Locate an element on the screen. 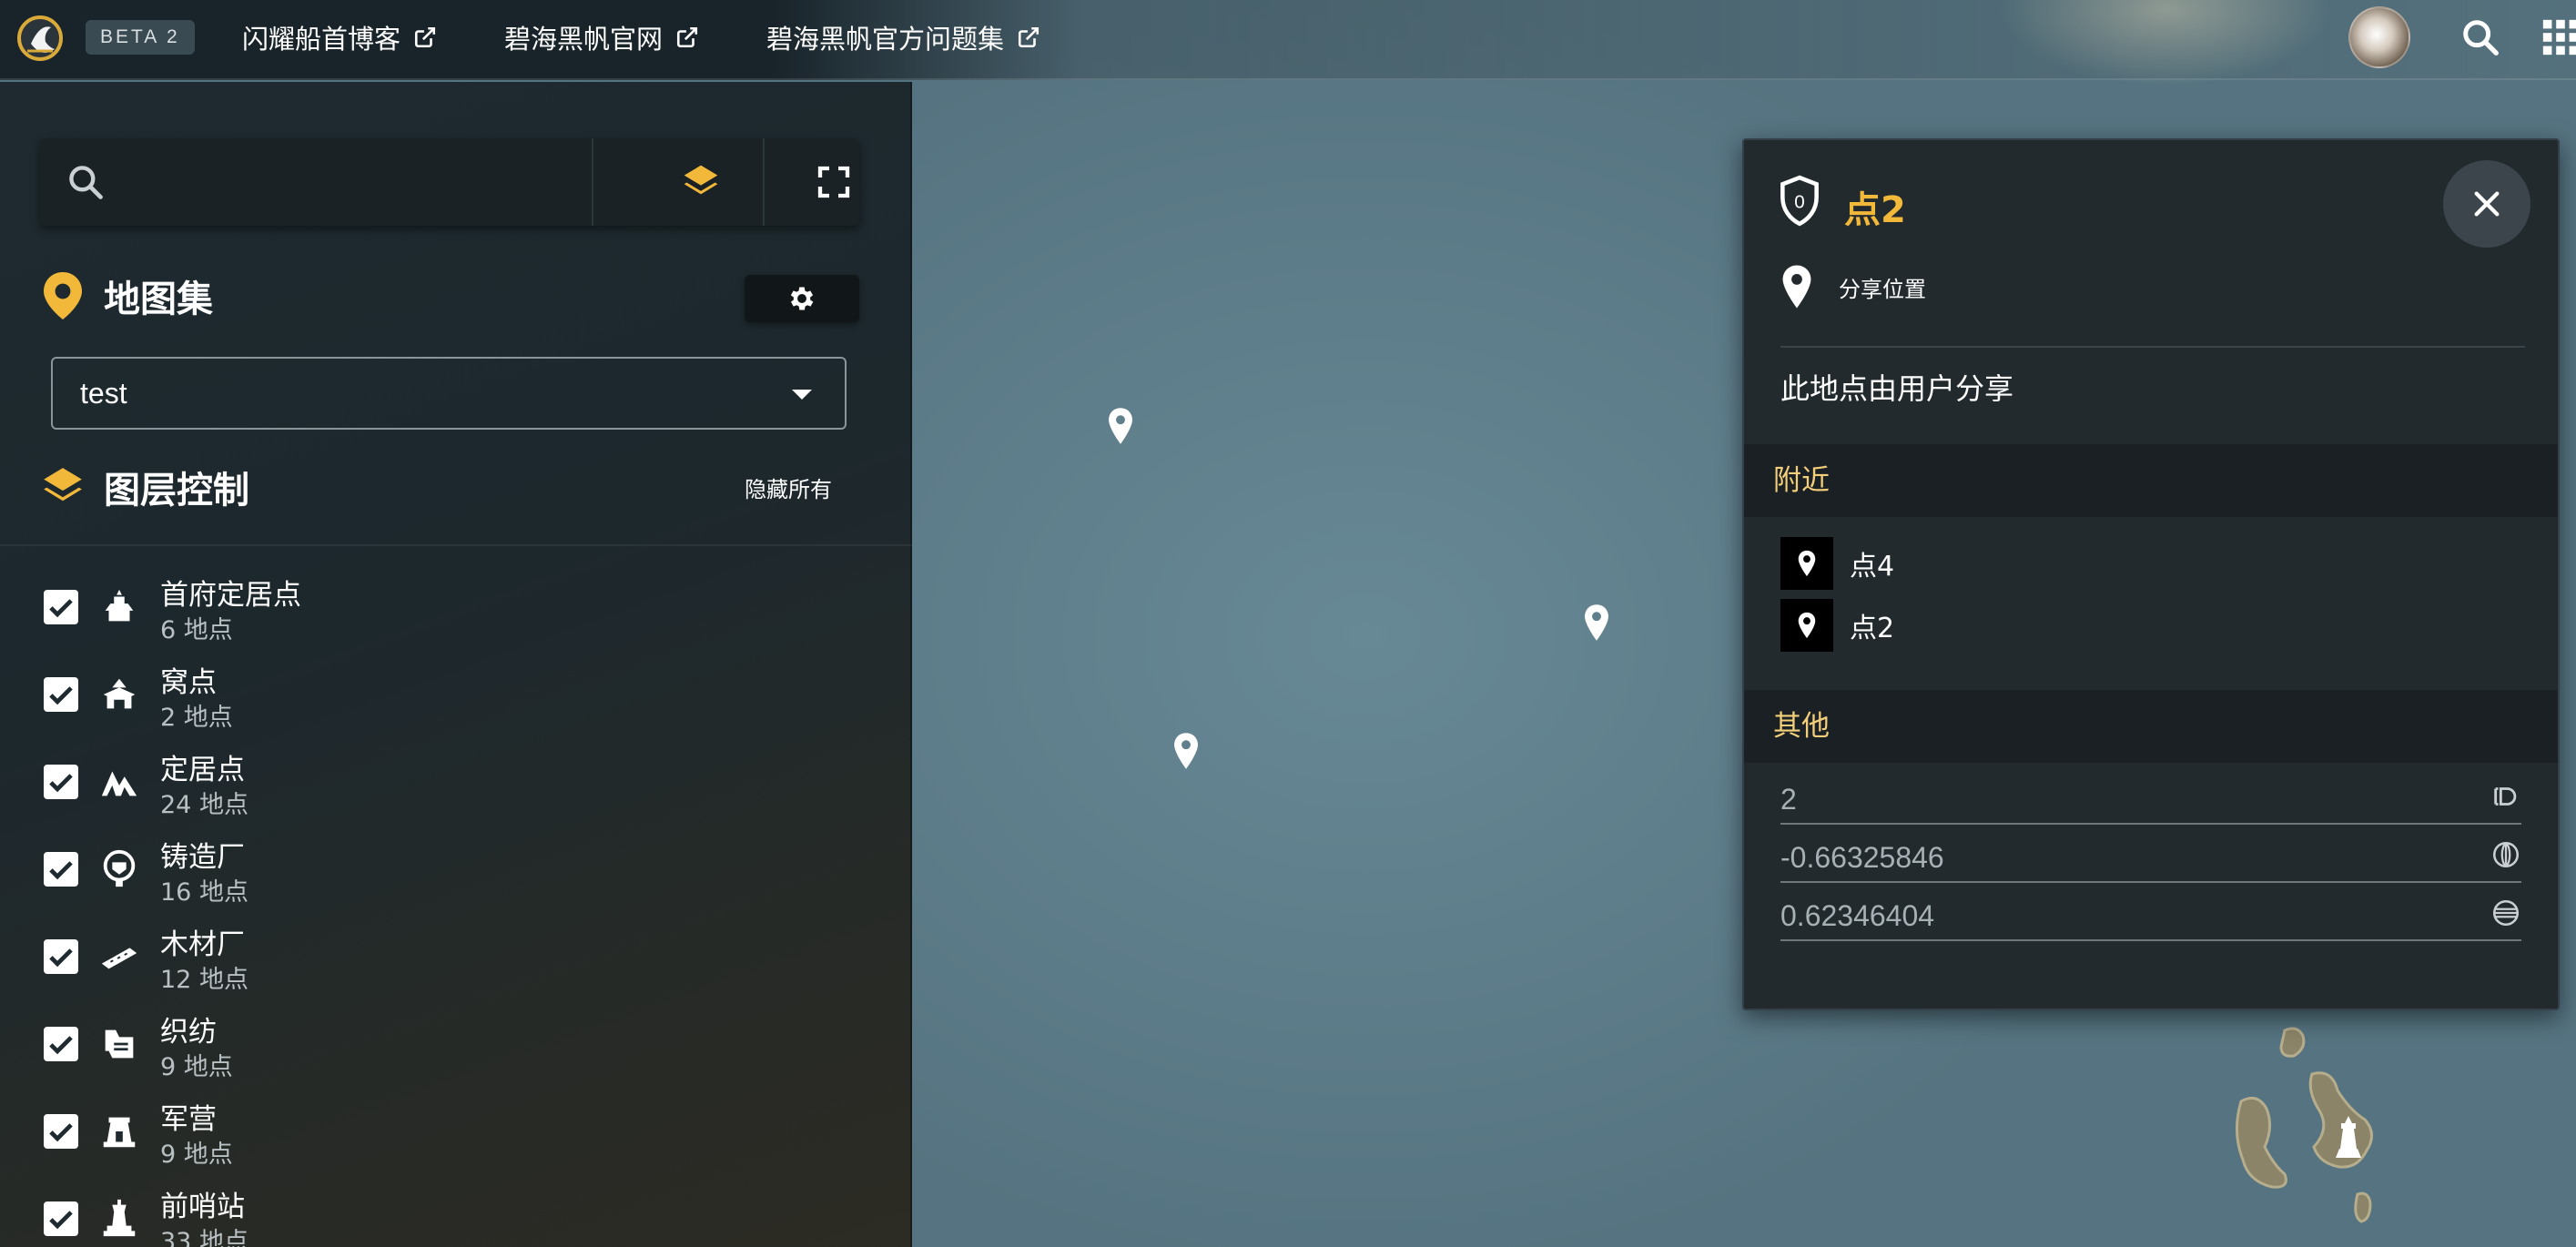  apps-grid-icon is located at coordinates (2558, 37).